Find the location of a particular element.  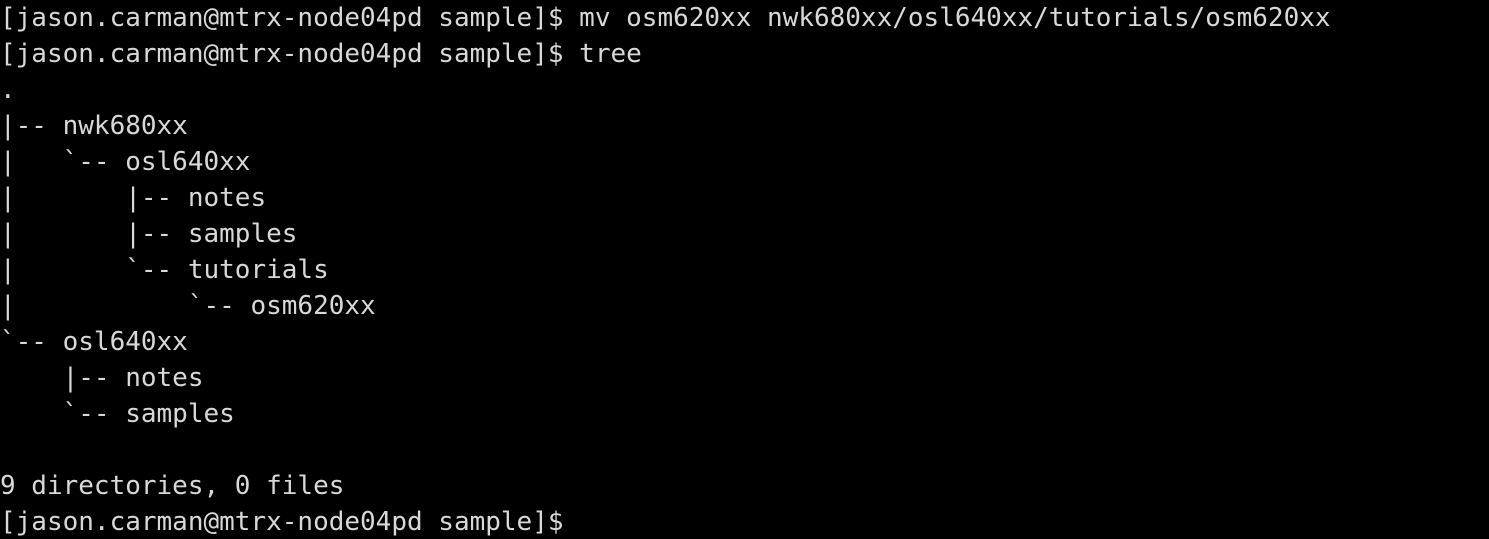

tree-entry-samples-root: `-- samples is located at coordinates (117, 414).